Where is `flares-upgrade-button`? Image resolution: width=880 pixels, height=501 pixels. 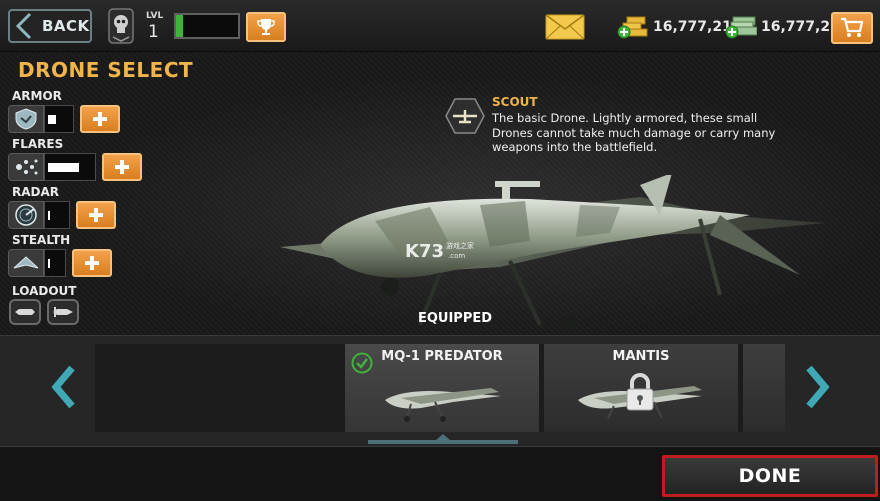
flares-upgrade-button is located at coordinates (122, 167).